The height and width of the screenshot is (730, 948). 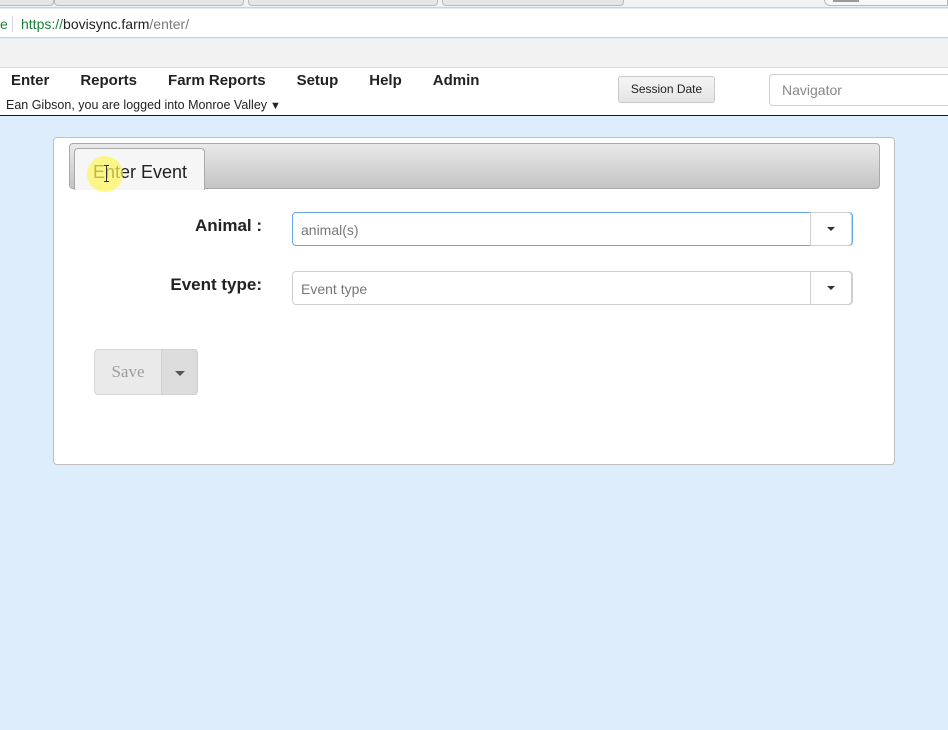 I want to click on animal-dropdown-button, so click(x=831, y=229).